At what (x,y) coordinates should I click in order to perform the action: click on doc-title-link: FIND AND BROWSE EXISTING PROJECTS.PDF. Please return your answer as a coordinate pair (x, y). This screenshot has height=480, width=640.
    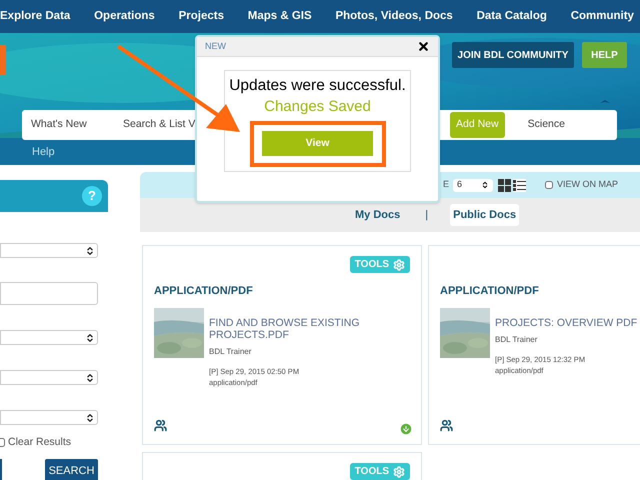
    Looking at the image, I should click on (314, 328).